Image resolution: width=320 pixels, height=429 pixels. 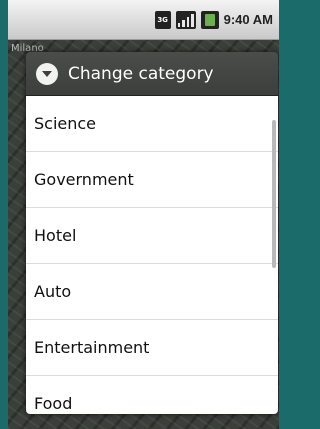 What do you see at coordinates (248, 19) in the screenshot?
I see `status-time: 9:40 AM` at bounding box center [248, 19].